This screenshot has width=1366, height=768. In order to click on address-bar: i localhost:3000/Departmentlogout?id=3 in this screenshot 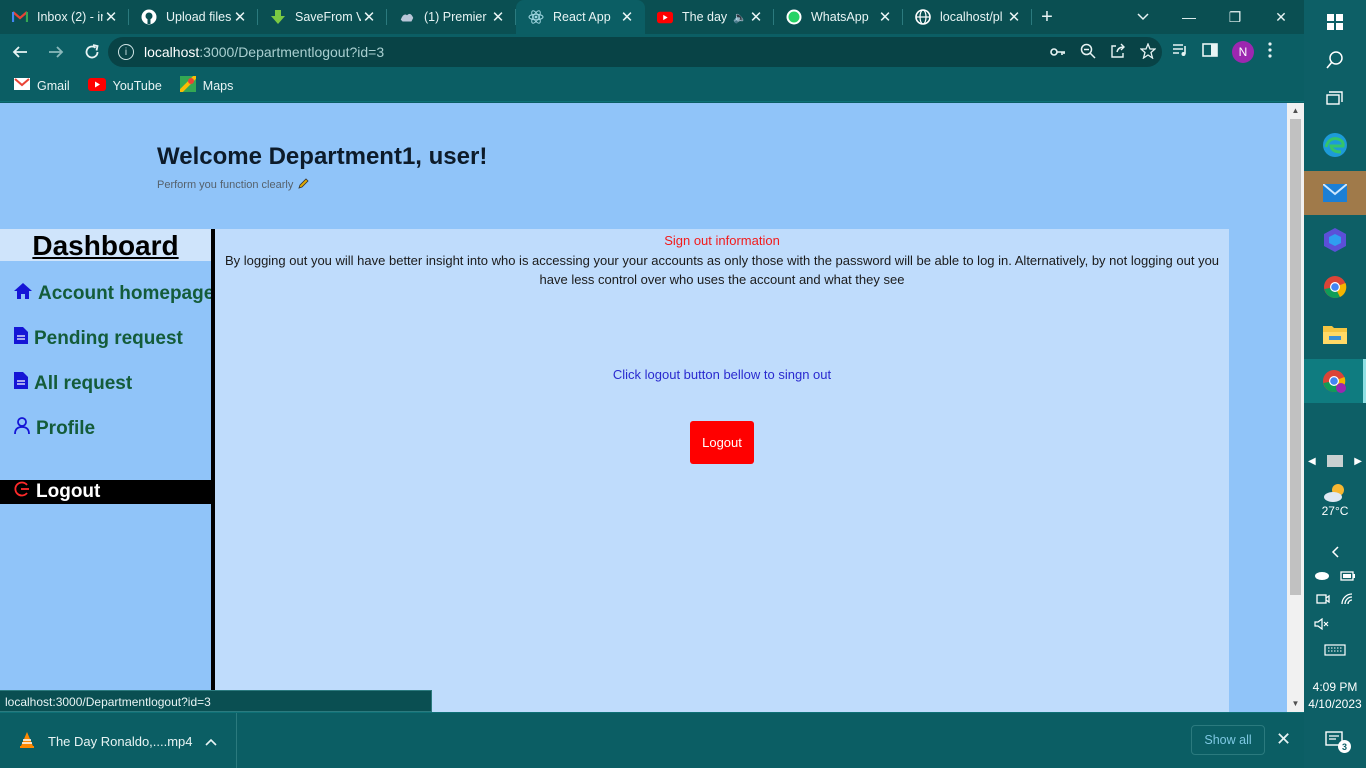, I will do `click(635, 52)`.